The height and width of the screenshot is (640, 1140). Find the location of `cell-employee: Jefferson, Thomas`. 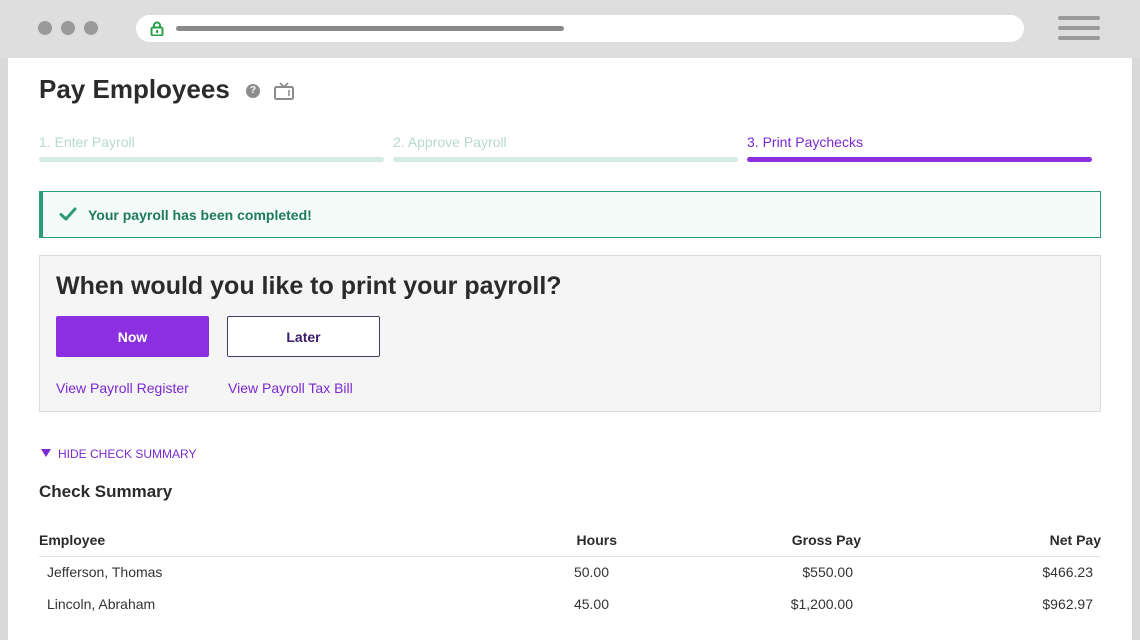

cell-employee: Jefferson, Thomas is located at coordinates (105, 572).